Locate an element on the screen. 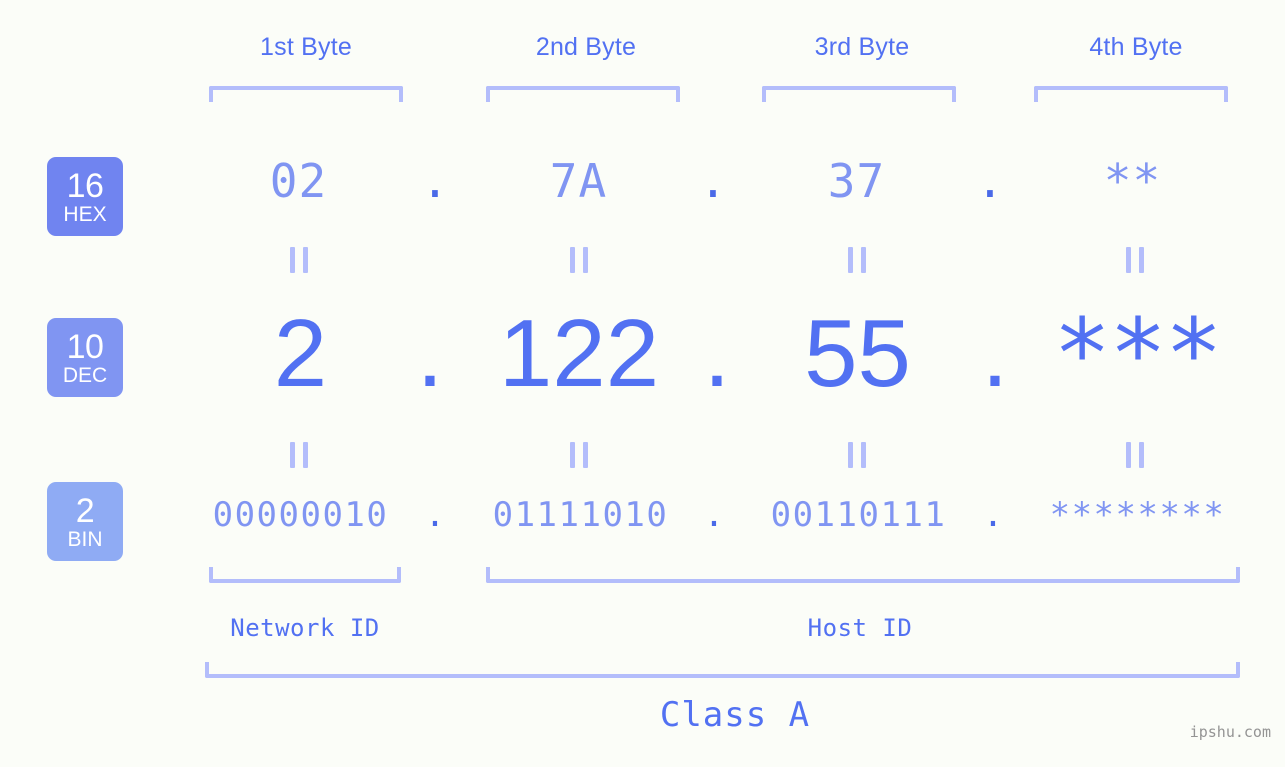 This screenshot has height=767, width=1285. dec-value-byte-3: 55 is located at coordinates (857, 353).